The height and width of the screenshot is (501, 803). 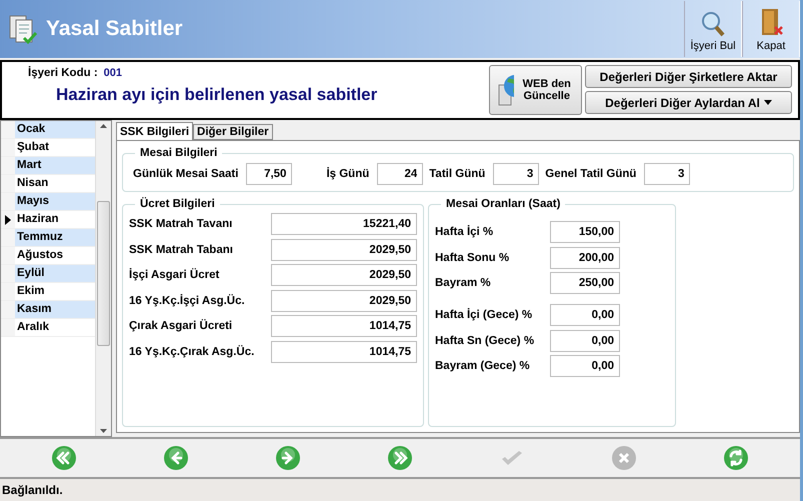 I want to click on status-text: Bağlanıldı., so click(x=32, y=490).